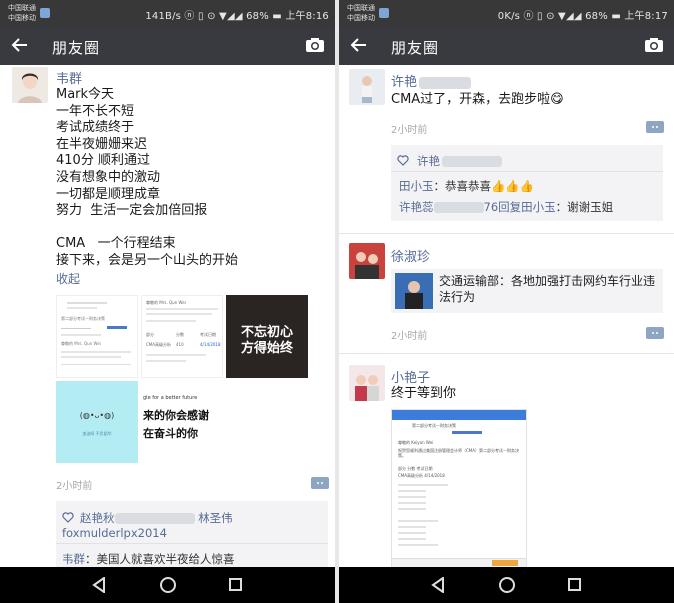  What do you see at coordinates (538, 207) in the screenshot?
I see `comment-reply-target: 田小玉` at bounding box center [538, 207].